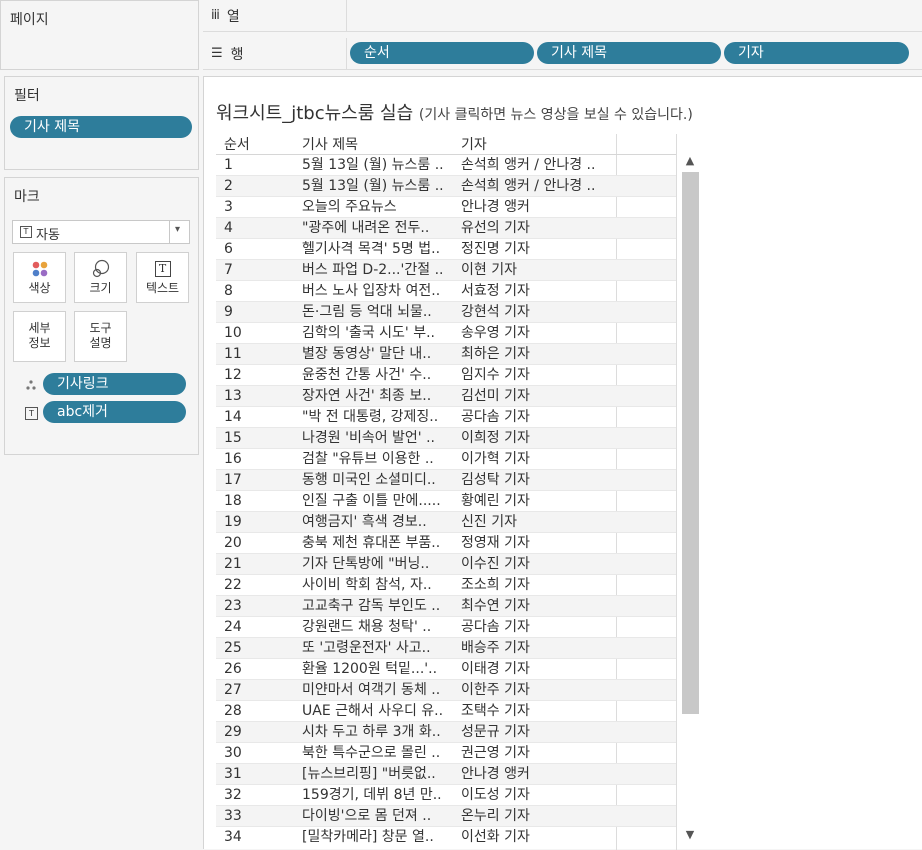 This screenshot has width=922, height=850. I want to click on order-cell: 15, so click(233, 438).